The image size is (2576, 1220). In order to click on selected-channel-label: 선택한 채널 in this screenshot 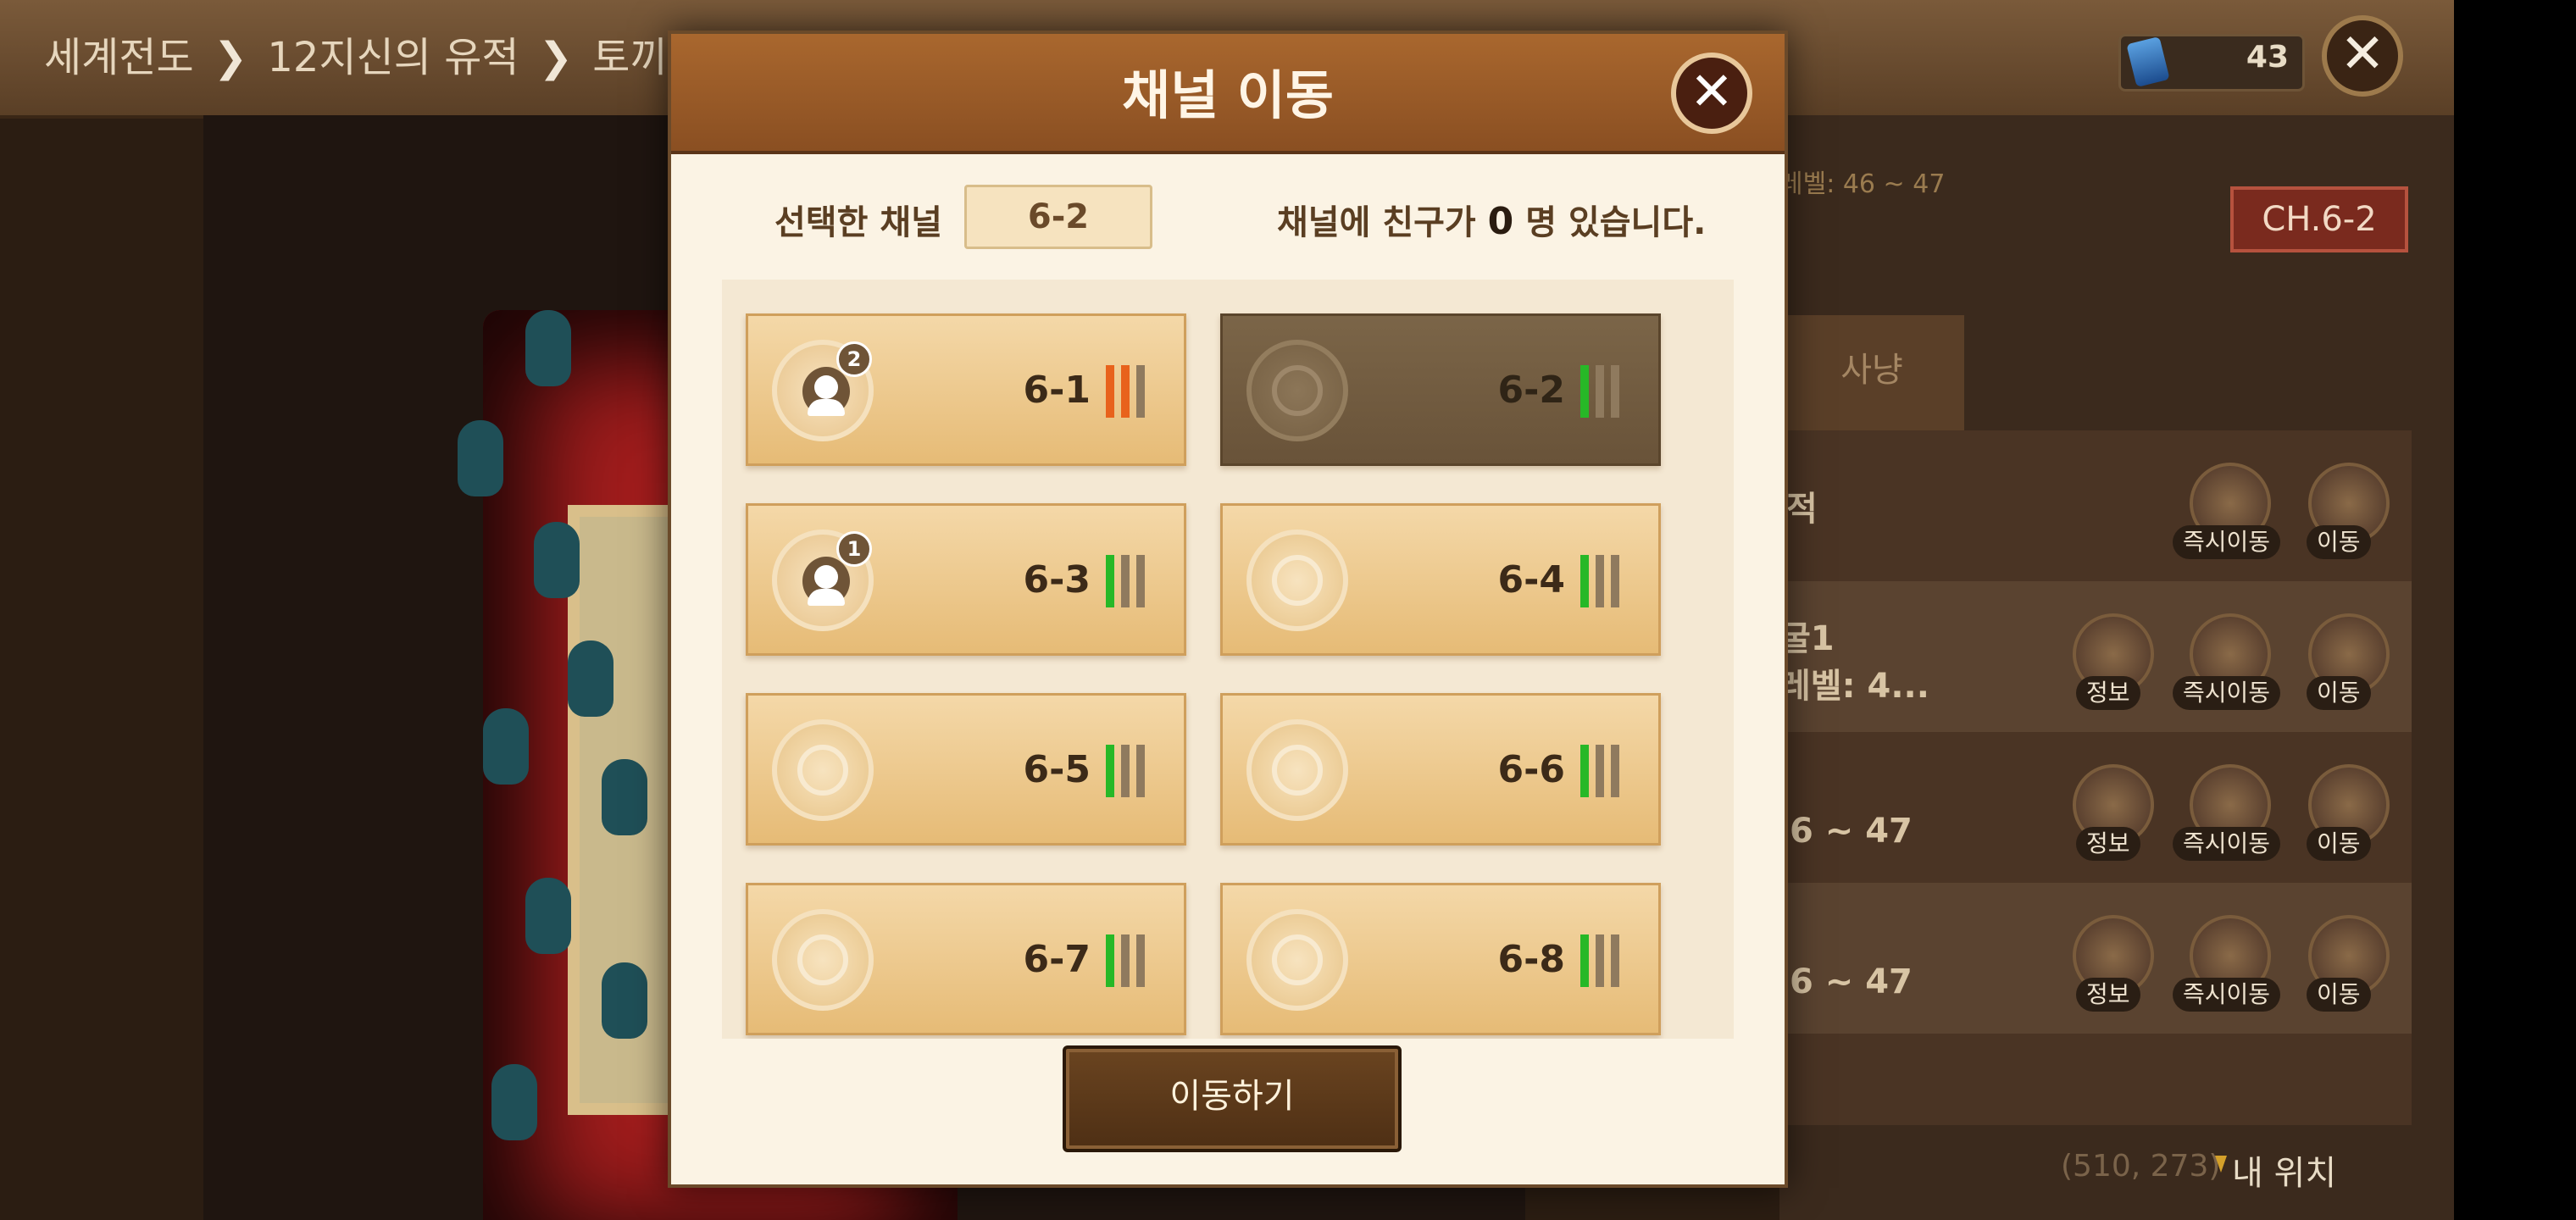, I will do `click(858, 222)`.